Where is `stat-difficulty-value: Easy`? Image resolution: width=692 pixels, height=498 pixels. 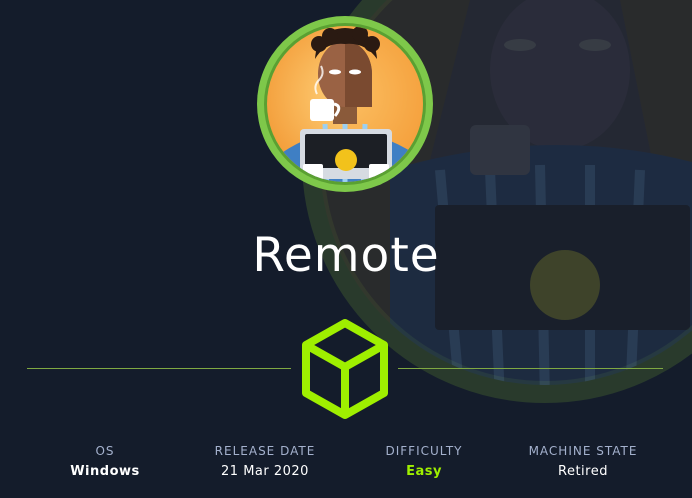 stat-difficulty-value: Easy is located at coordinates (424, 471).